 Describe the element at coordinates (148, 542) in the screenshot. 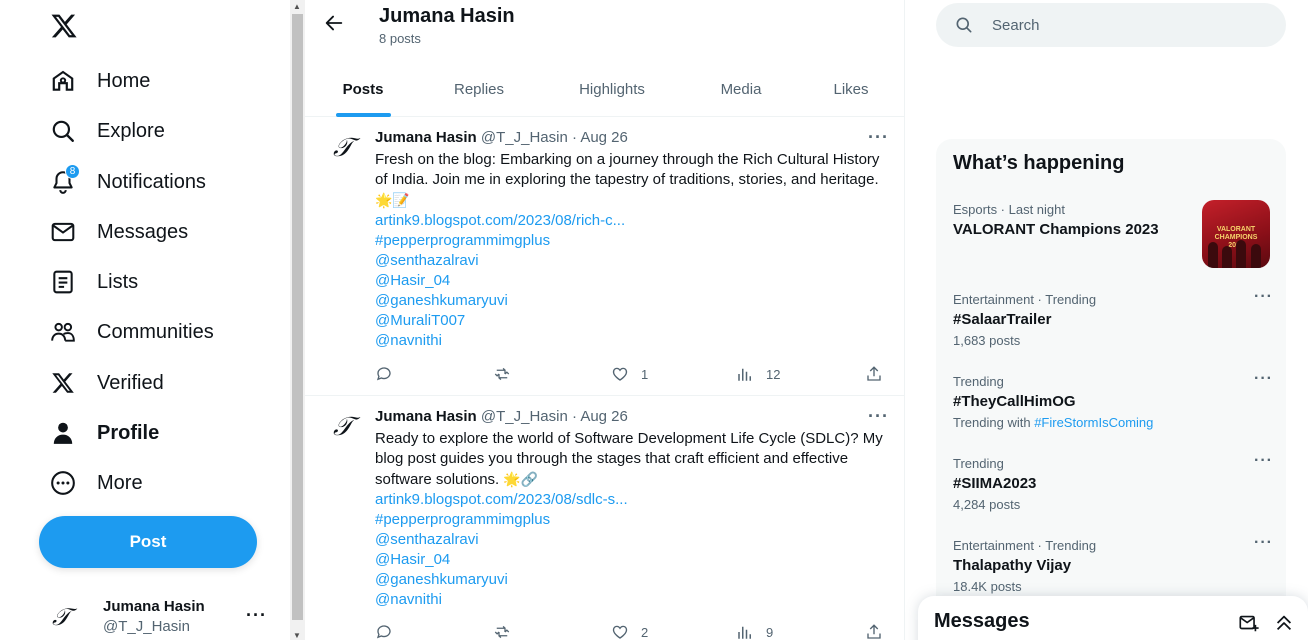

I see `post-button: Post` at that location.